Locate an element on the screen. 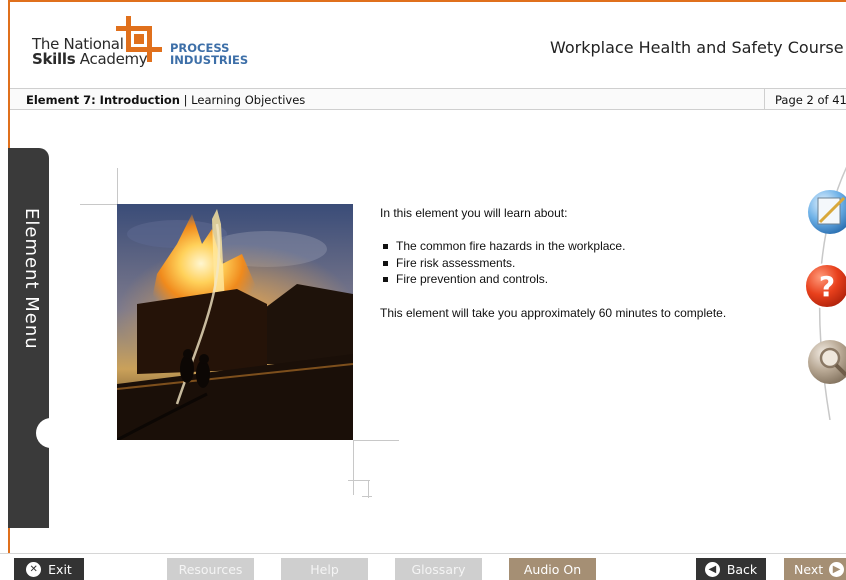 The image size is (846, 580). element-menu-label: Element Menu is located at coordinates (31, 279).